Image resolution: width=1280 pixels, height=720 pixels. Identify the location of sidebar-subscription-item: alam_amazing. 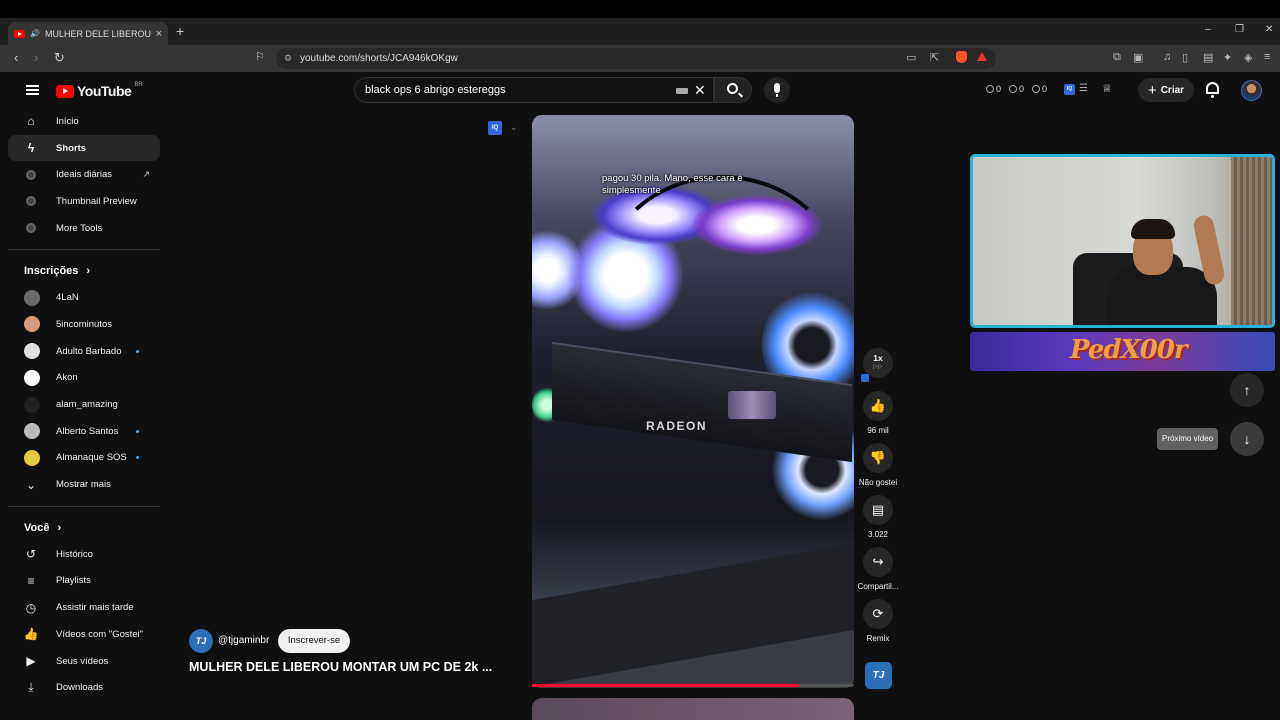
(84, 404).